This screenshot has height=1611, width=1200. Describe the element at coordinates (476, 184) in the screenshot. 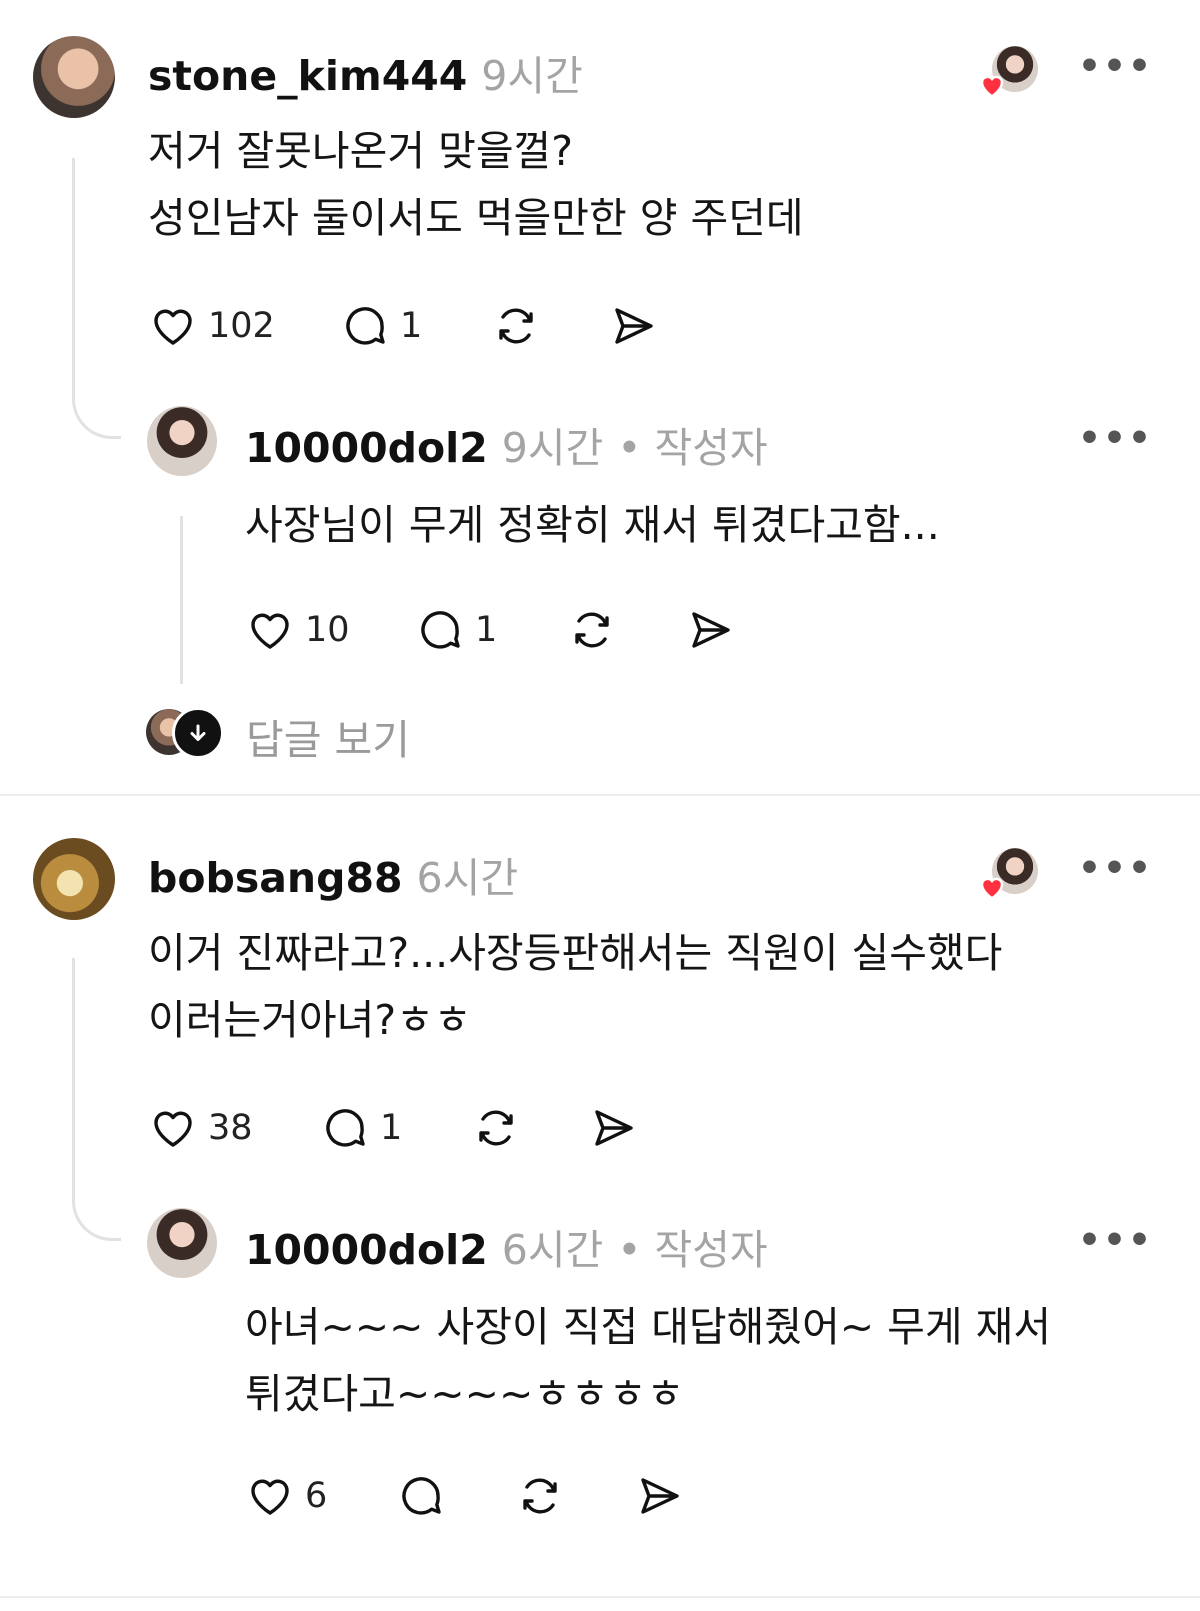

I see `comment-text: 저거 잘못나온거 맞을껄? 성인남자 둘이서도 먹을만한 양 주던데` at that location.